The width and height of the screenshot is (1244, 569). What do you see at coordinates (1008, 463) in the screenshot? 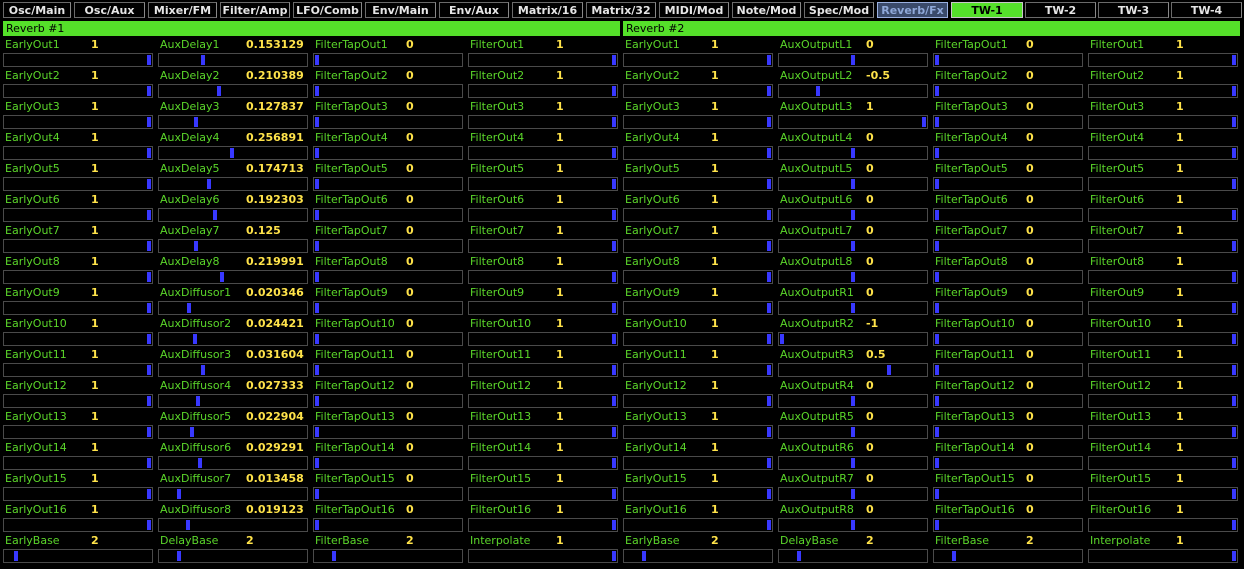
I see `slider-filtertapout14` at bounding box center [1008, 463].